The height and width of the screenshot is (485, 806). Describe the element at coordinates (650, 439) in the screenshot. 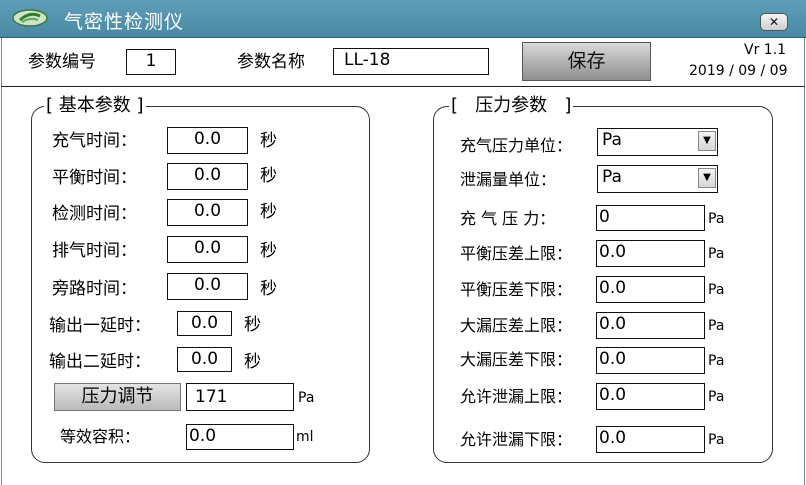

I see `allow-leak-lower-input: 0.0` at that location.